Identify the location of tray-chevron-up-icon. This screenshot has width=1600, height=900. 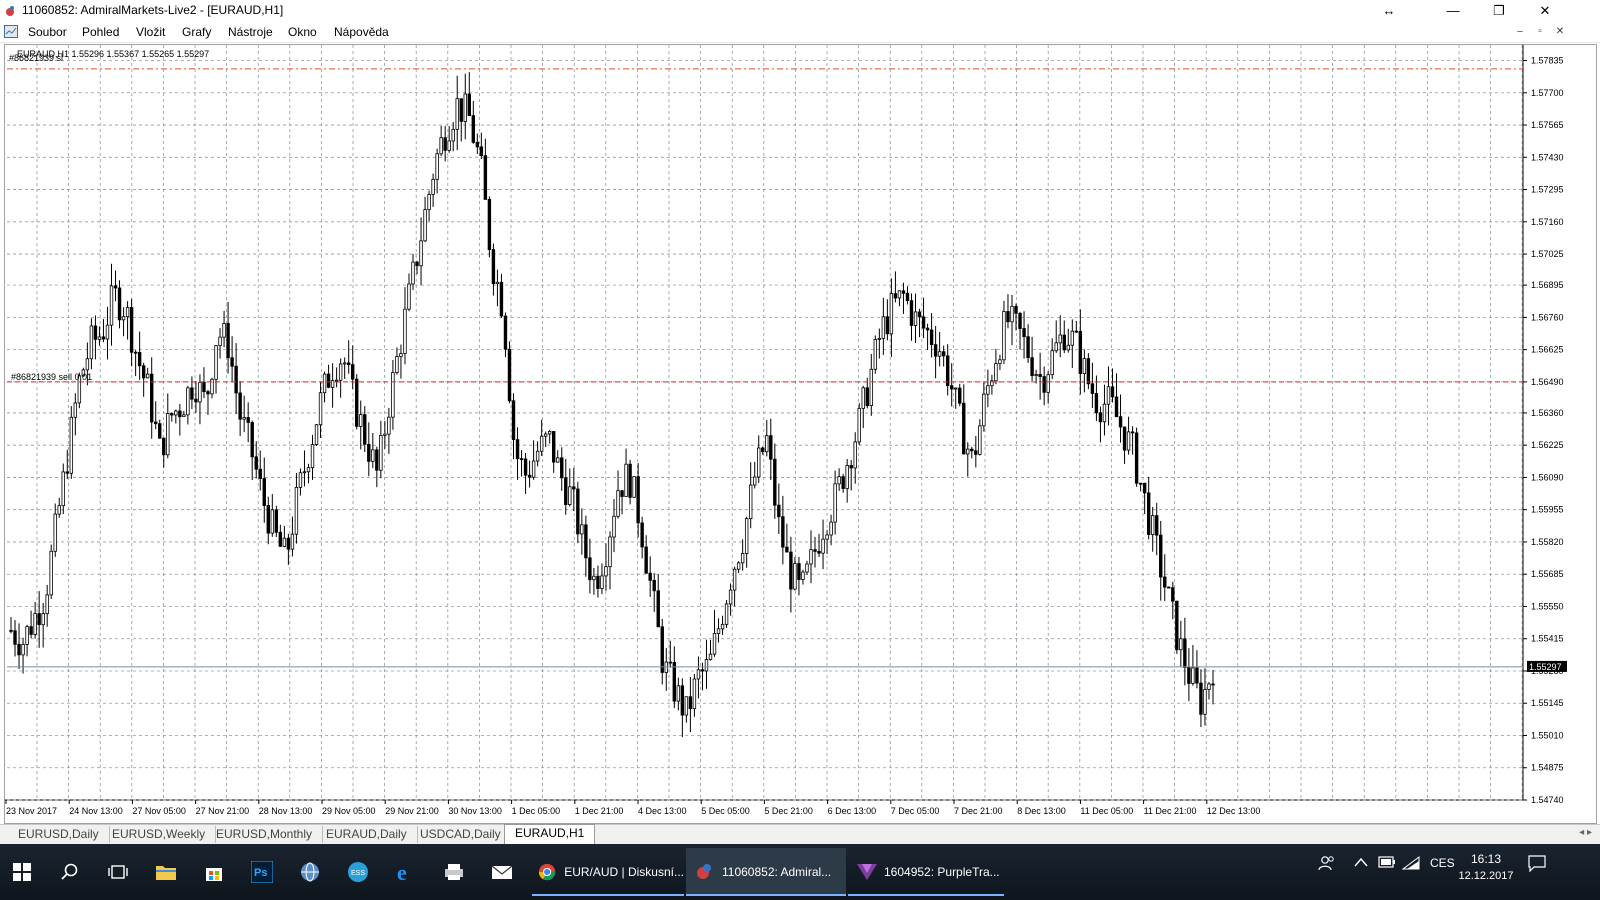
(1361, 863).